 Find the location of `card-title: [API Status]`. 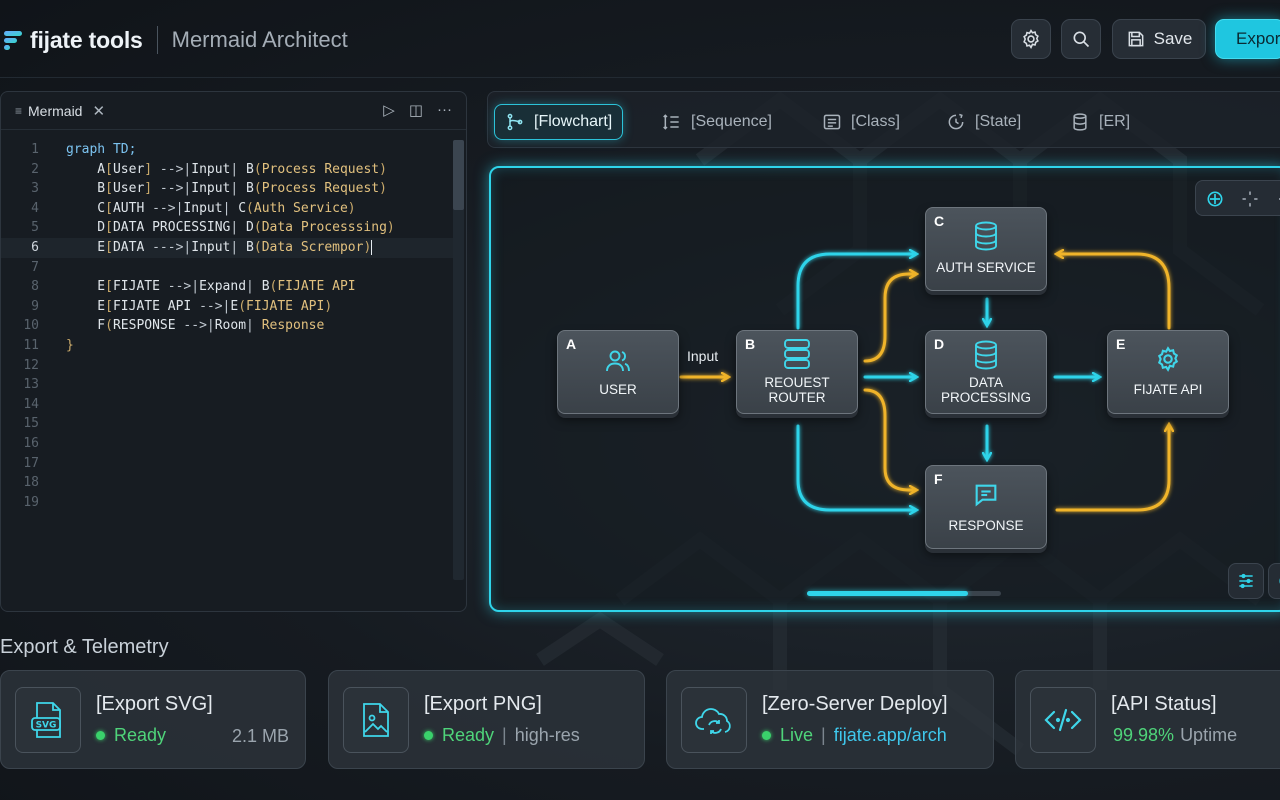

card-title: [API Status] is located at coordinates (1164, 704).